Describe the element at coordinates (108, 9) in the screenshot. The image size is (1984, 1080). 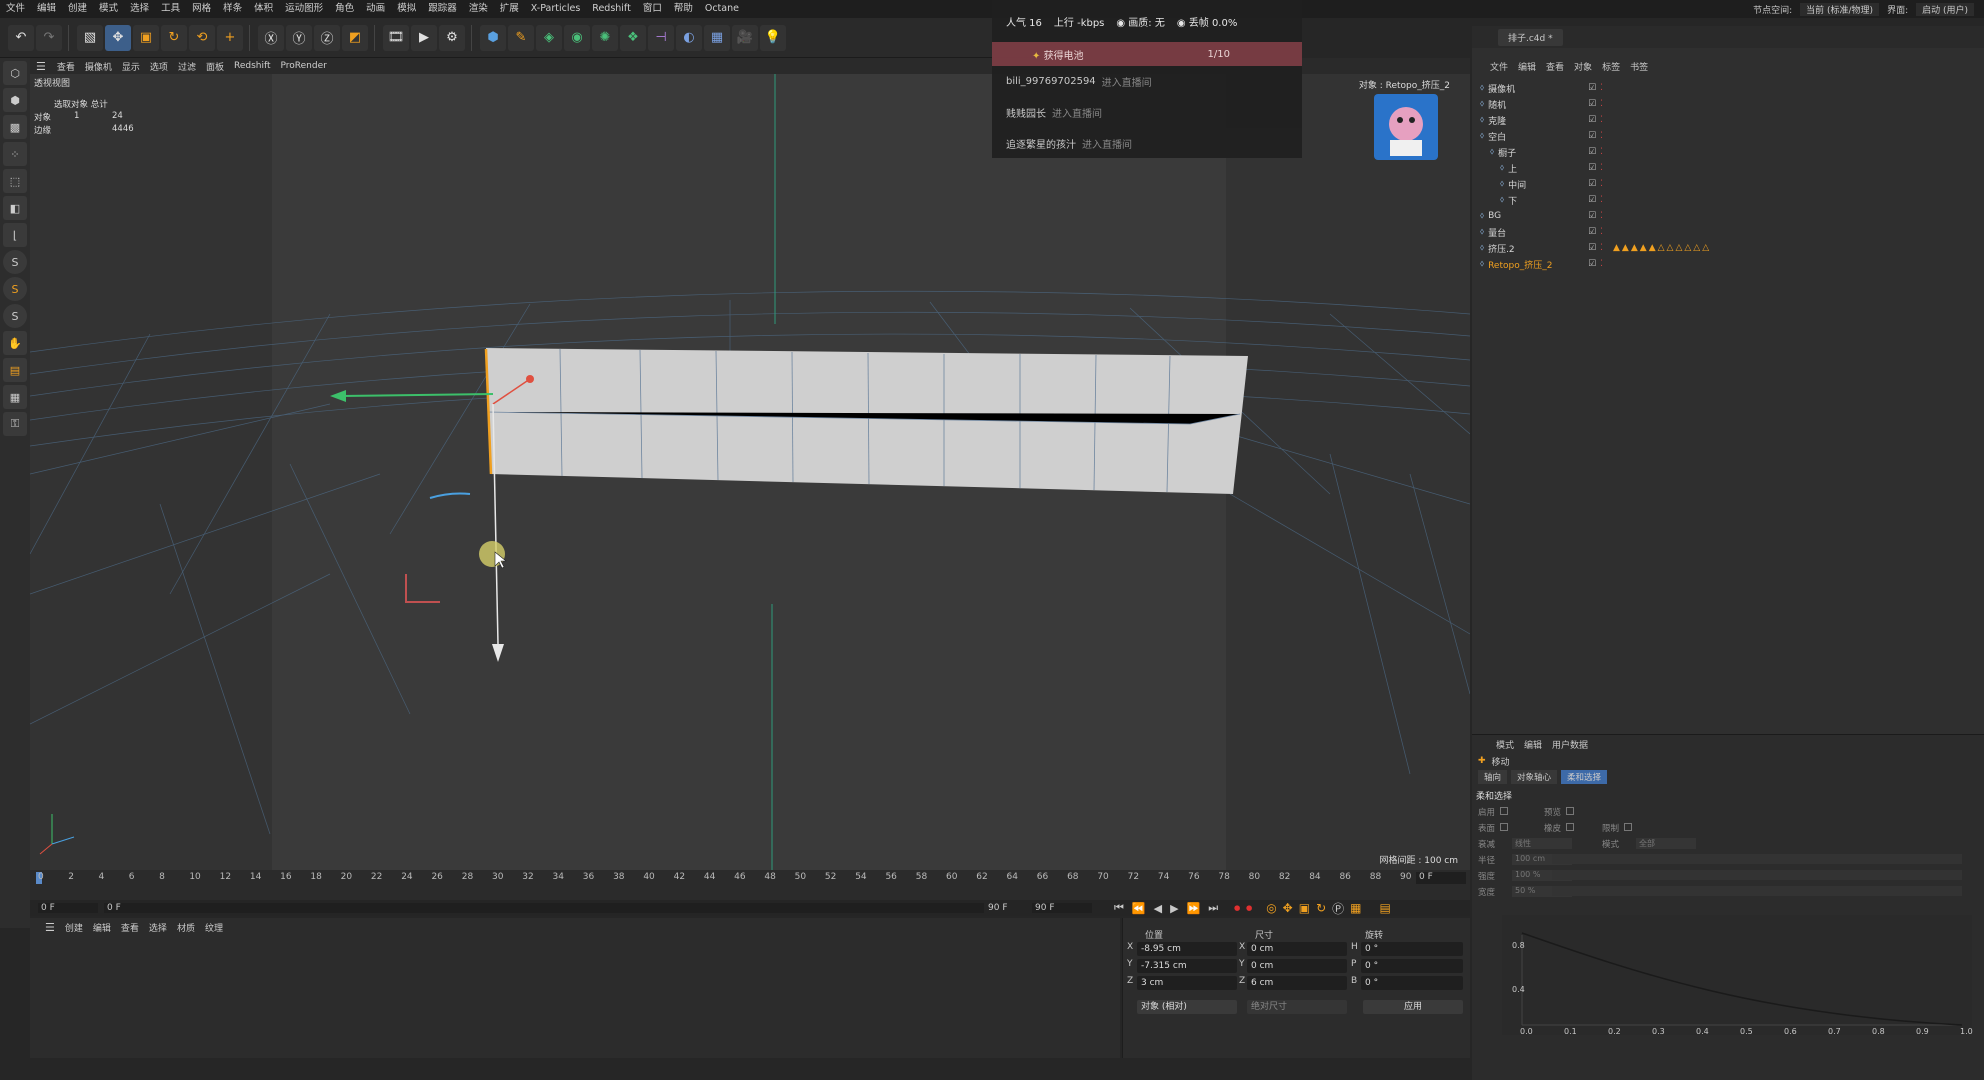
I see `menu-item: 模式` at that location.